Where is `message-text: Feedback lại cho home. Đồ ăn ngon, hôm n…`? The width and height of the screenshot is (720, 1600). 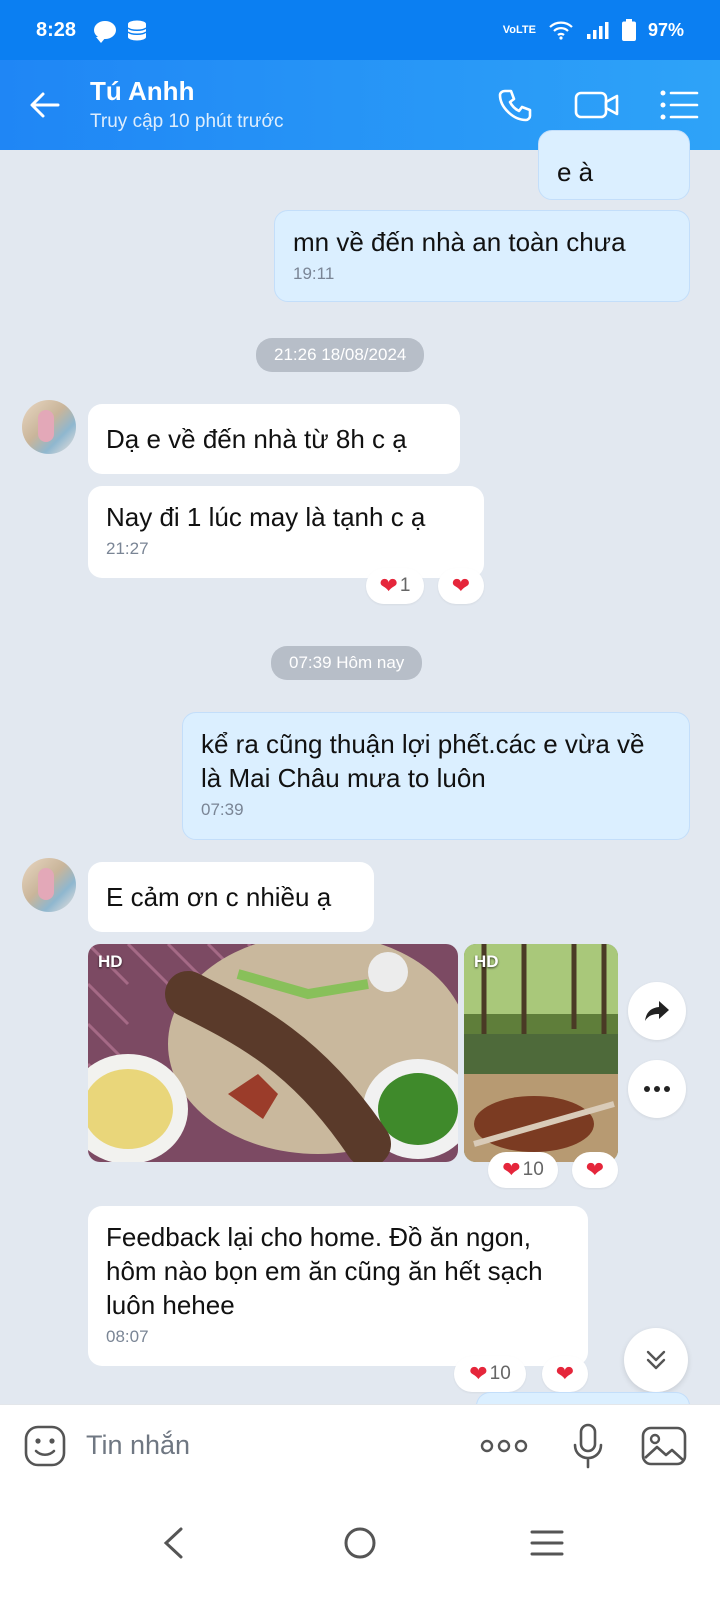 message-text: Feedback lại cho home. Đồ ăn ngon, hôm n… is located at coordinates (324, 1271).